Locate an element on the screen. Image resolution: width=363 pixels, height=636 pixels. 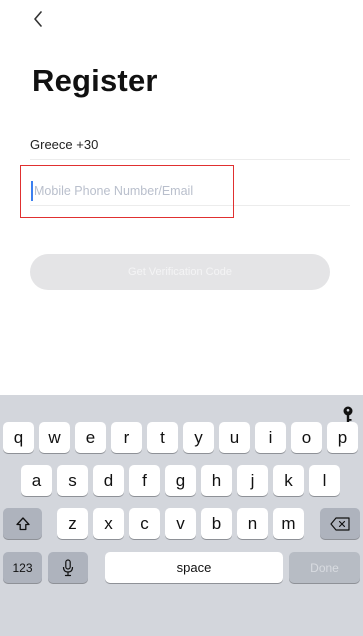
numbers-key: 123 is located at coordinates (22, 567).